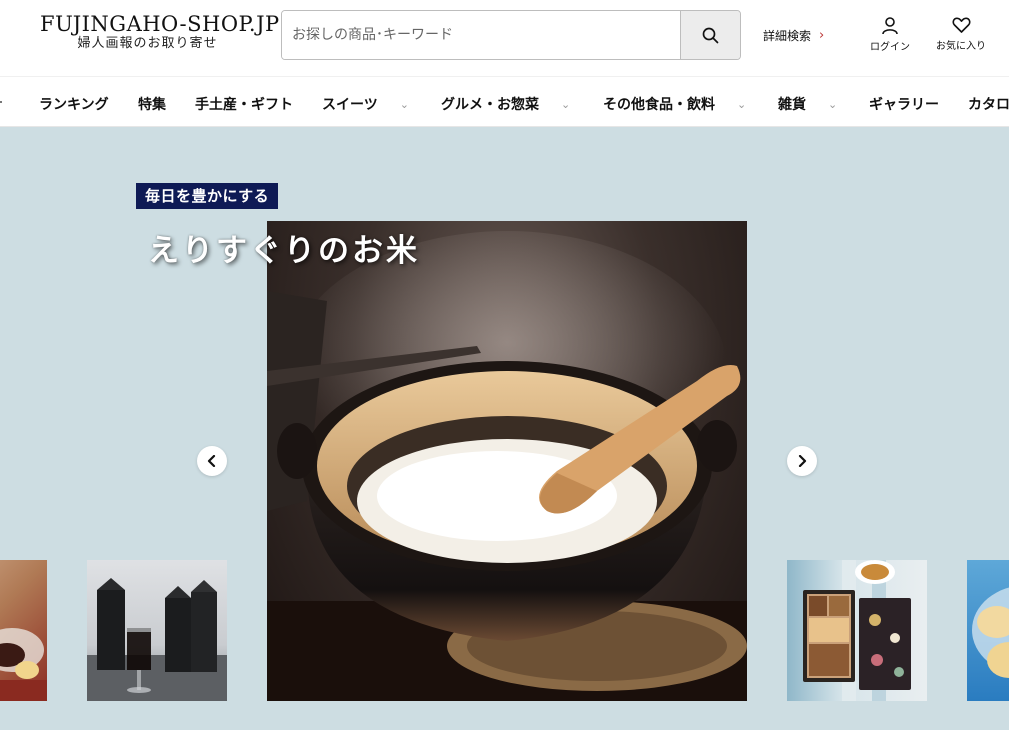 This screenshot has width=1009, height=730. I want to click on nav-item-label: カタログ, so click(988, 105).